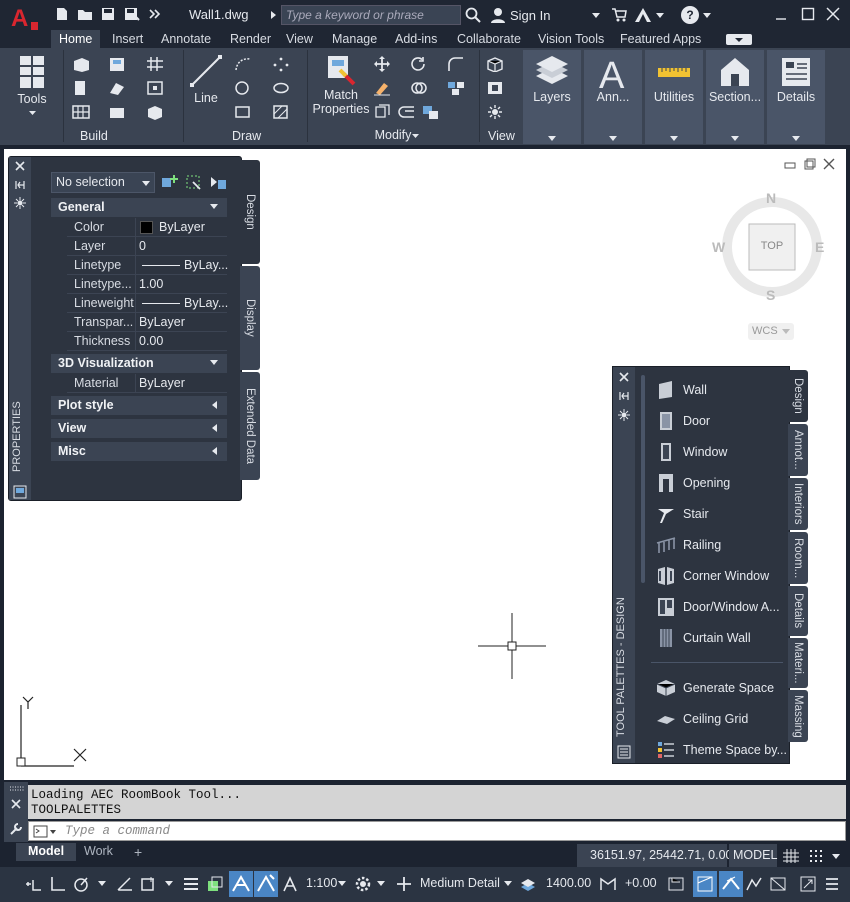  I want to click on category-view: View, so click(139, 428).